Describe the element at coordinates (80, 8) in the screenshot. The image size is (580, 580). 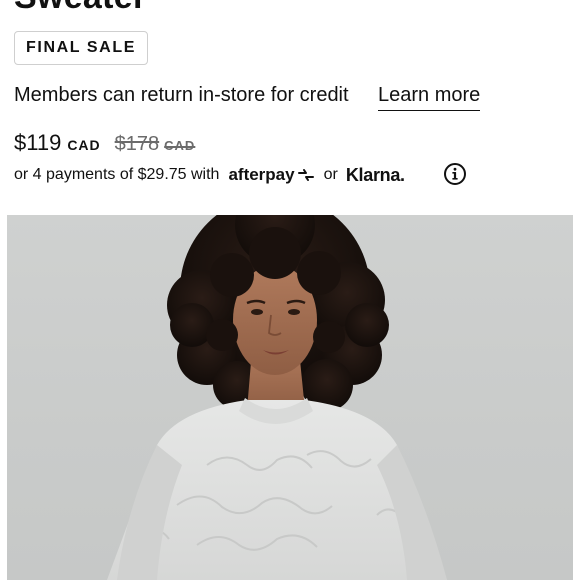
I see `product-title: Sweater` at that location.